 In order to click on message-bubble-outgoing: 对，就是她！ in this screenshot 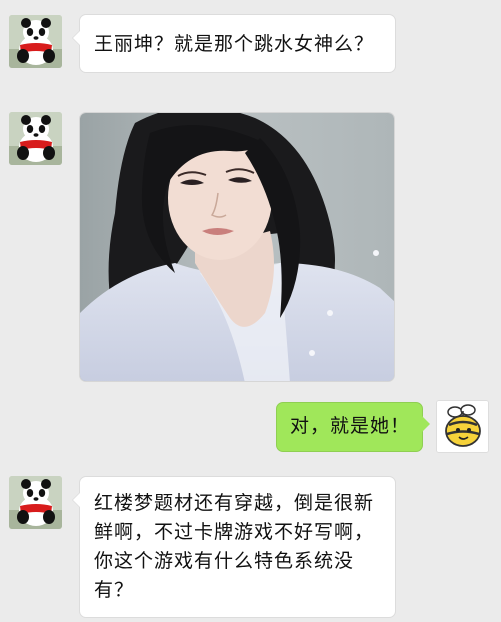, I will do `click(353, 427)`.